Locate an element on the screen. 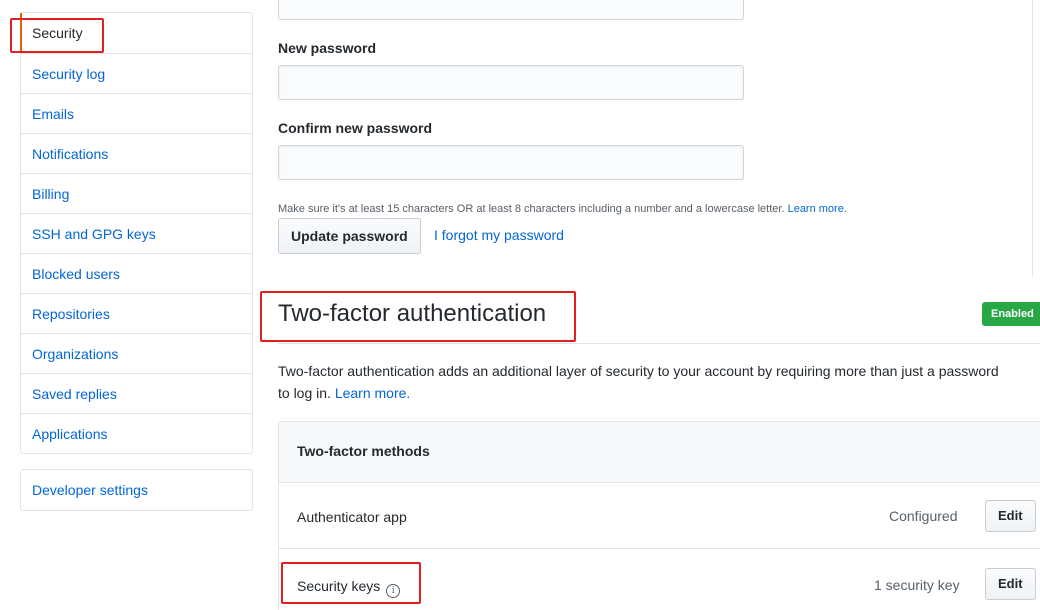 The width and height of the screenshot is (1040, 610). methods-header: Two-factor methods is located at coordinates (659, 452).